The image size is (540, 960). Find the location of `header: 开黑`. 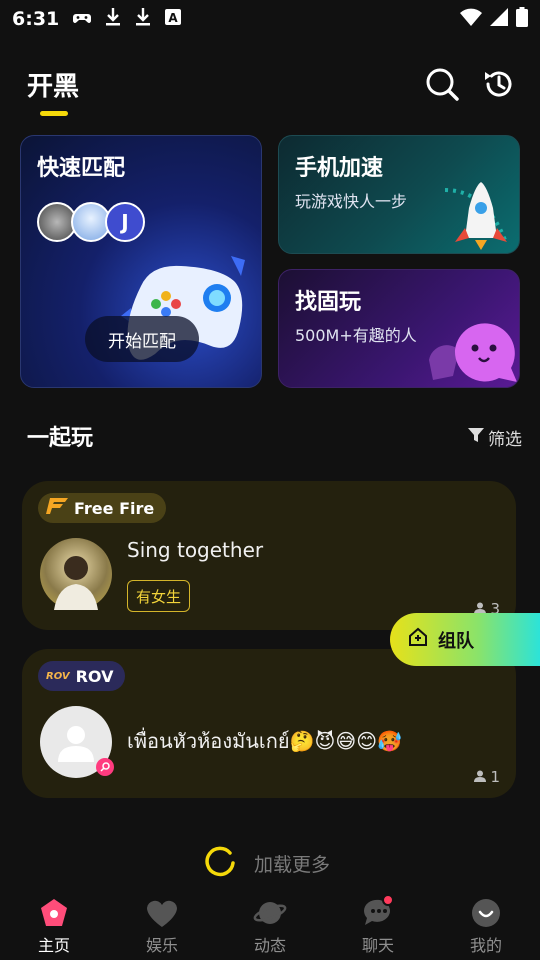

header: 开黑 is located at coordinates (270, 88).